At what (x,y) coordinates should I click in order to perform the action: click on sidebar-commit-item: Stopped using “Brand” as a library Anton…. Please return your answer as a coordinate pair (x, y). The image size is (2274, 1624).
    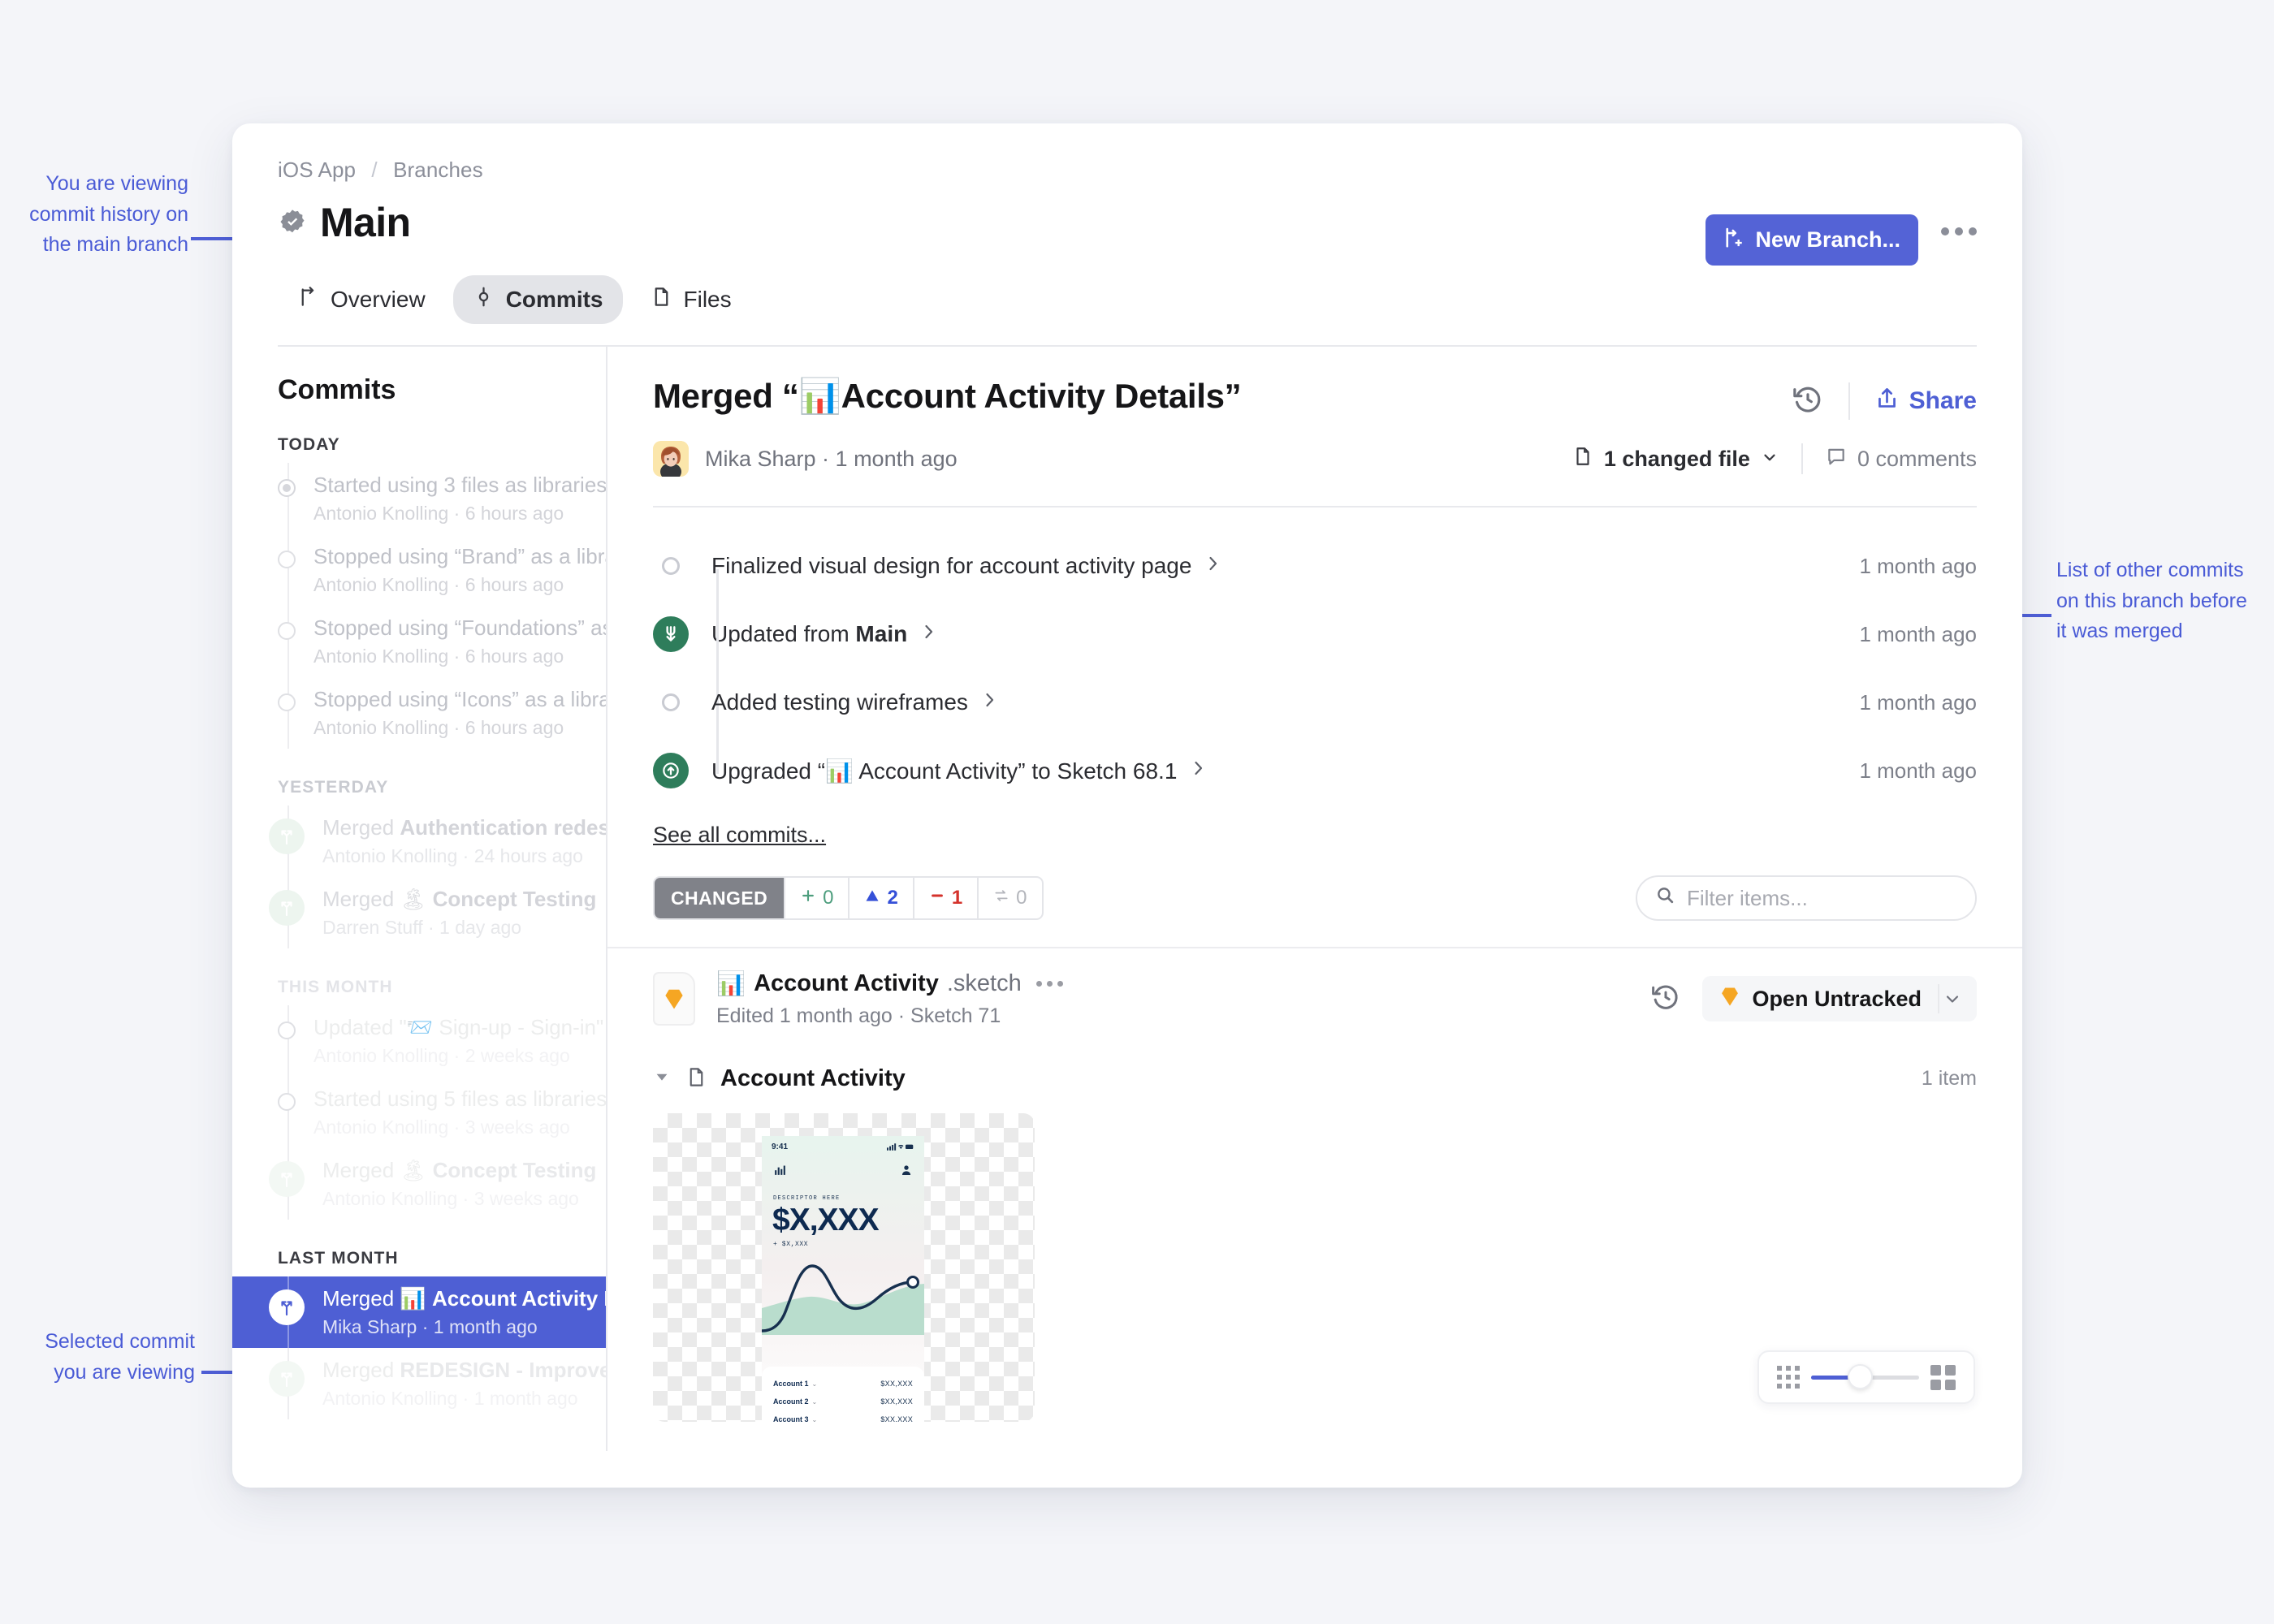
    Looking at the image, I should click on (419, 570).